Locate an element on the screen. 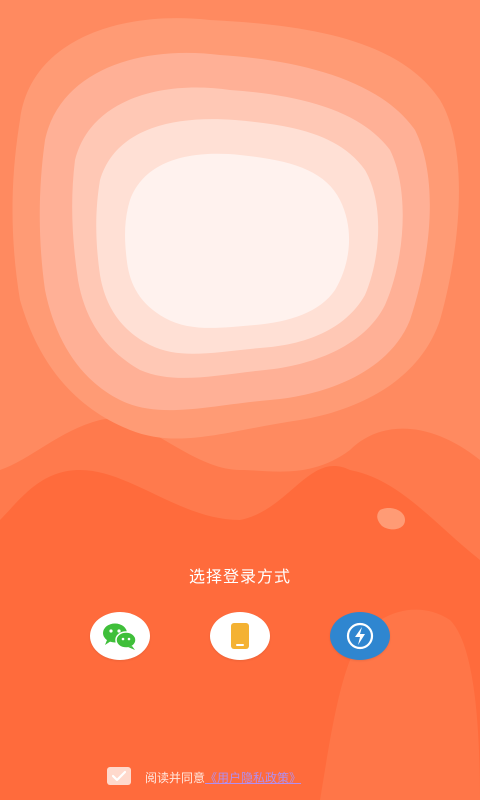  phone-icon is located at coordinates (240, 636).